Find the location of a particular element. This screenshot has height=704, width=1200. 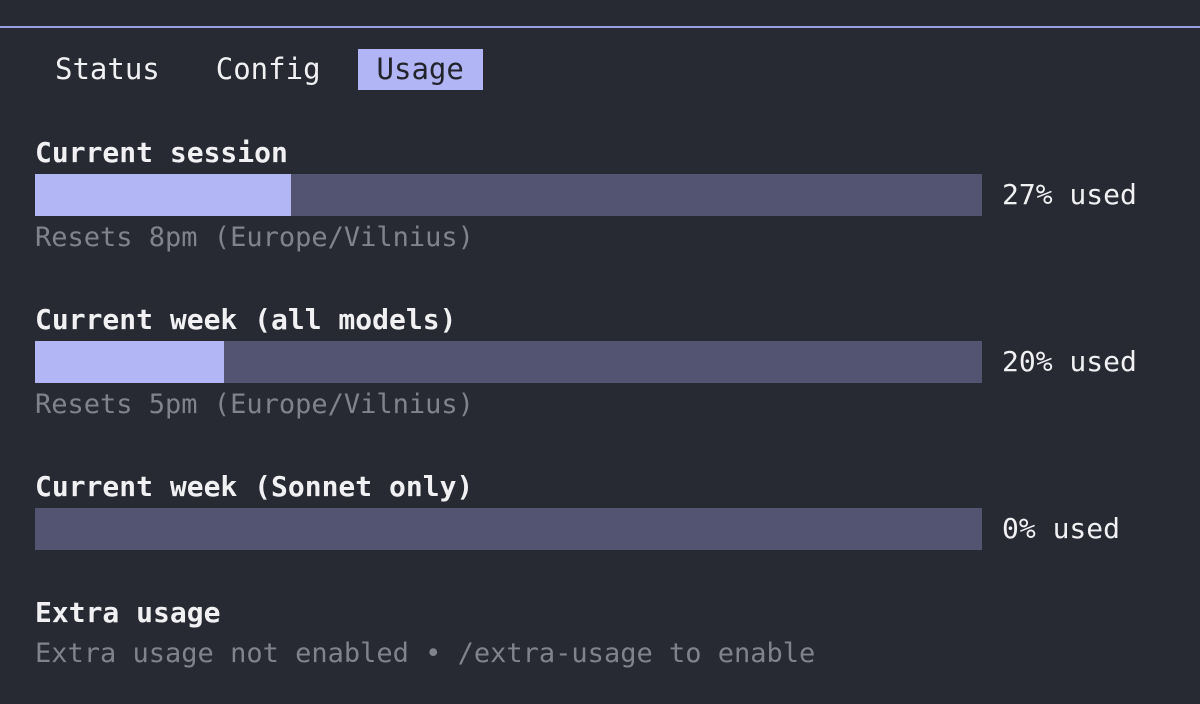

usage-current-week-sonnet-only: Current week (Sonnet only) 0% used is located at coordinates (605, 508).